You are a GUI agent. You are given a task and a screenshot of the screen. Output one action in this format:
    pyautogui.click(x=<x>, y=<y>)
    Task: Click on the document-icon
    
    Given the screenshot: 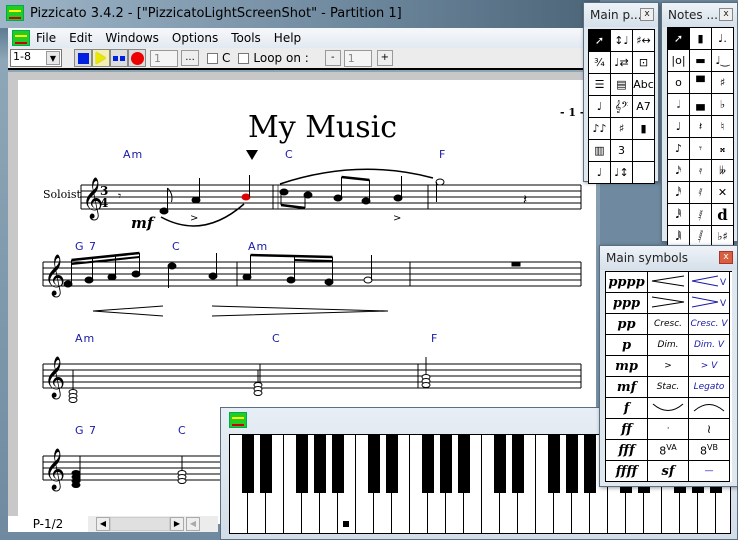 What is the action you would take?
    pyautogui.click(x=21, y=38)
    